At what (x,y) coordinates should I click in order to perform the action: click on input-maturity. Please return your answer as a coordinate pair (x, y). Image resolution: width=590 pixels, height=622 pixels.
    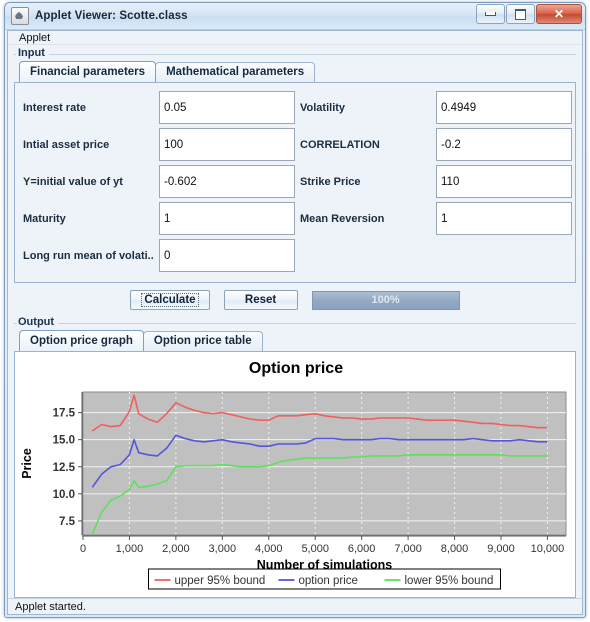
    Looking at the image, I should click on (227, 219).